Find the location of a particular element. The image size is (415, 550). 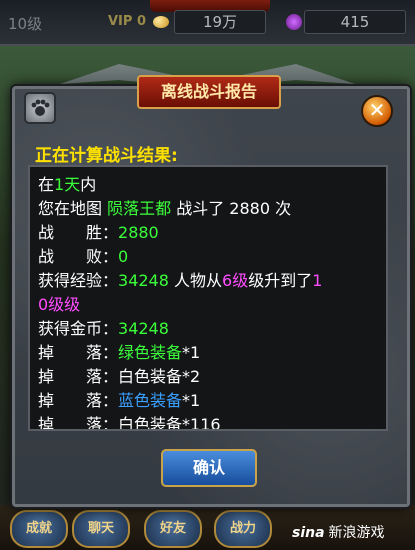

vip-level: VIP 0 is located at coordinates (127, 21).